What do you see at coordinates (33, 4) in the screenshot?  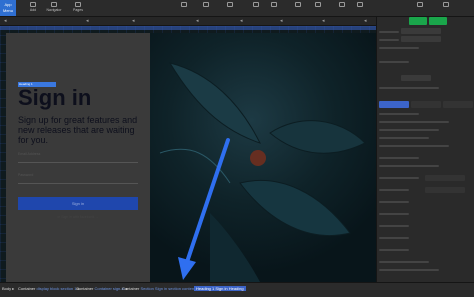 I see `add-icon` at bounding box center [33, 4].